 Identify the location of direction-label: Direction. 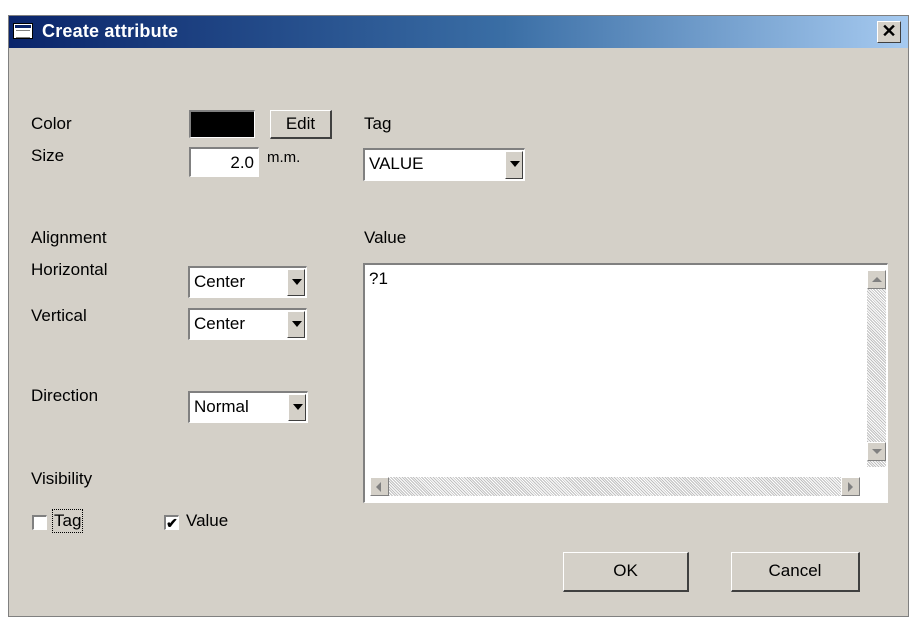
(65, 395).